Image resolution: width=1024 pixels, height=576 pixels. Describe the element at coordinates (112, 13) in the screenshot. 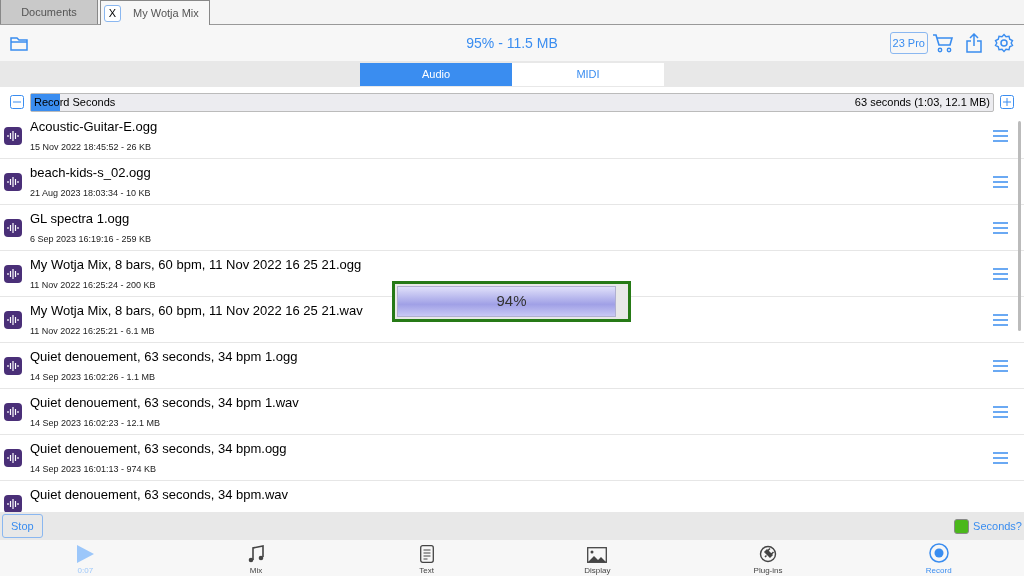

I see `close-button: X` at that location.